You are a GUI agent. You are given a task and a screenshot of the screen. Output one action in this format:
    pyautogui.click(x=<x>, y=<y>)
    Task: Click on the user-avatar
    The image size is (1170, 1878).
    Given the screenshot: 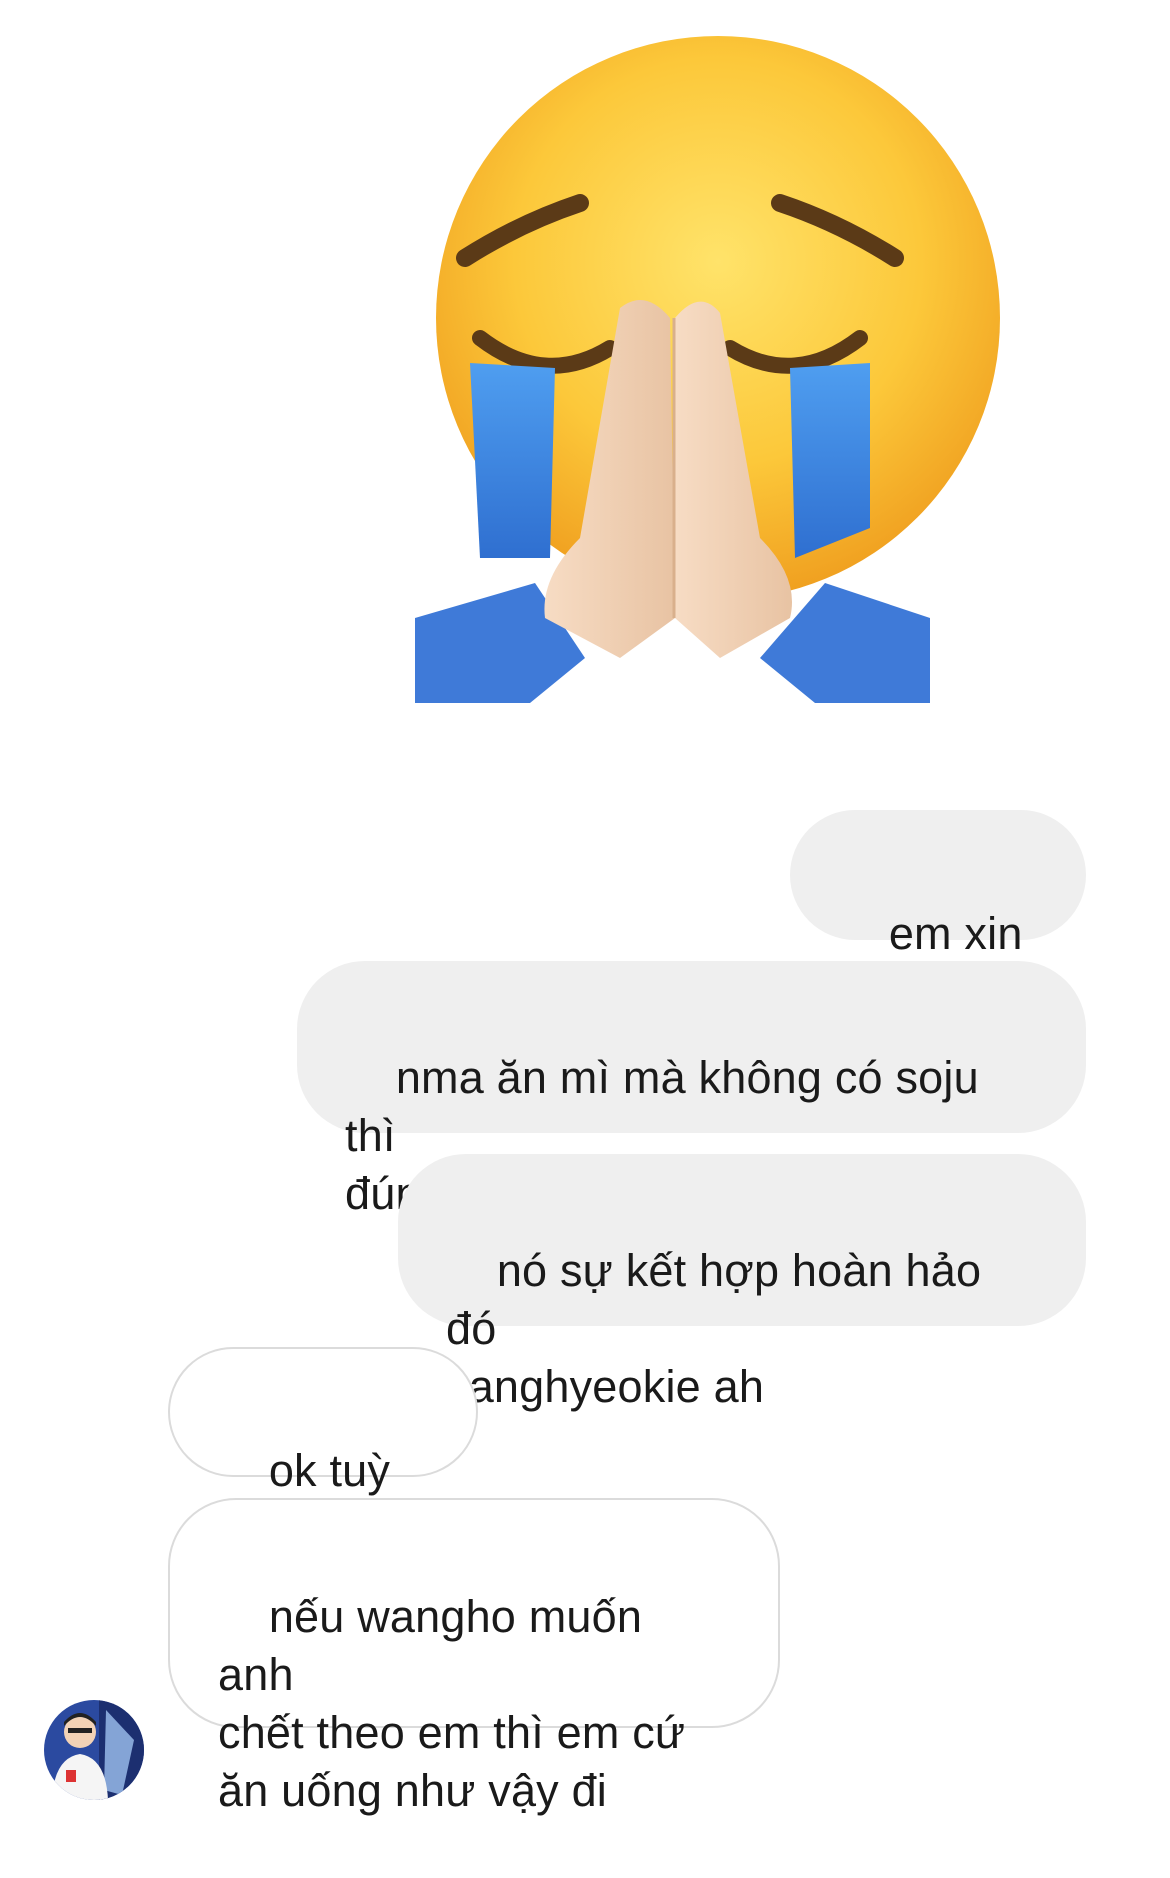 What is the action you would take?
    pyautogui.click(x=94, y=1750)
    